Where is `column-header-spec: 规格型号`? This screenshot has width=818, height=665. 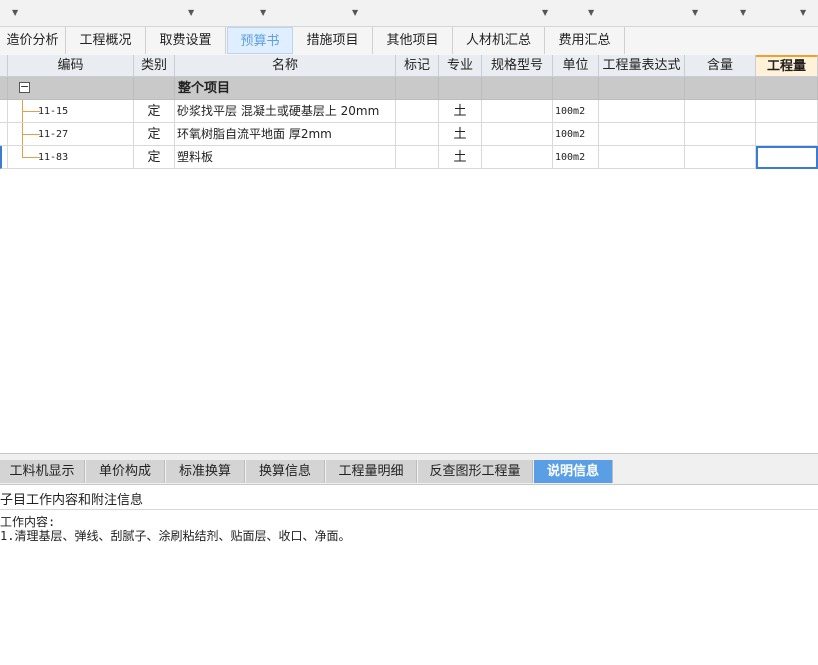
column-header-spec: 规格型号 is located at coordinates (517, 66).